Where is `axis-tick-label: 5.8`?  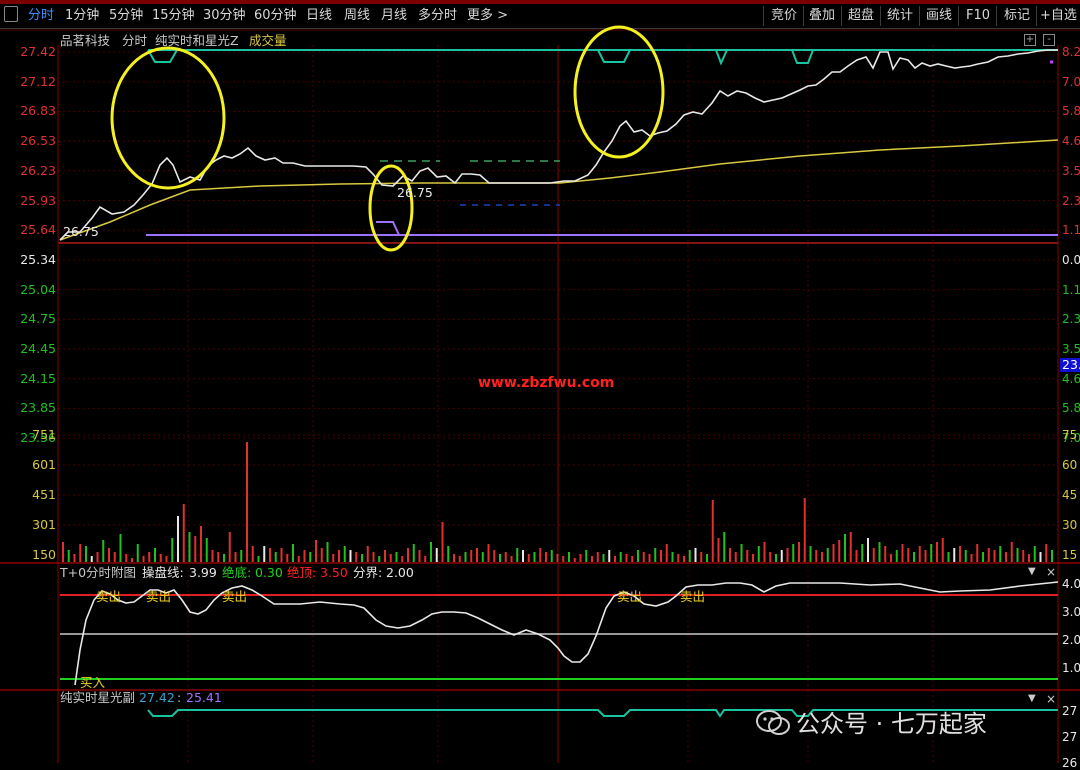 axis-tick-label: 5.8 is located at coordinates (1071, 111).